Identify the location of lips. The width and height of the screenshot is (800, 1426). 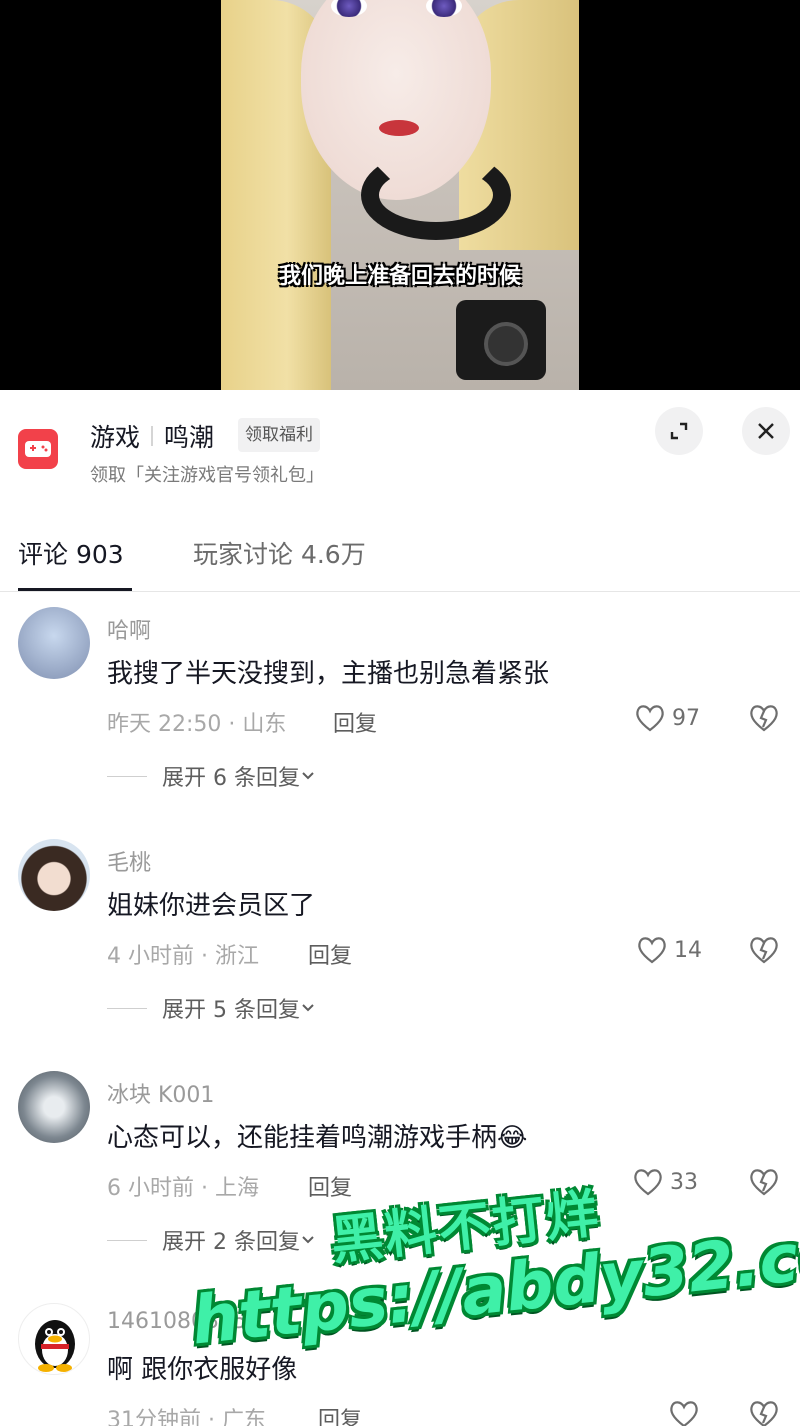
(399, 128).